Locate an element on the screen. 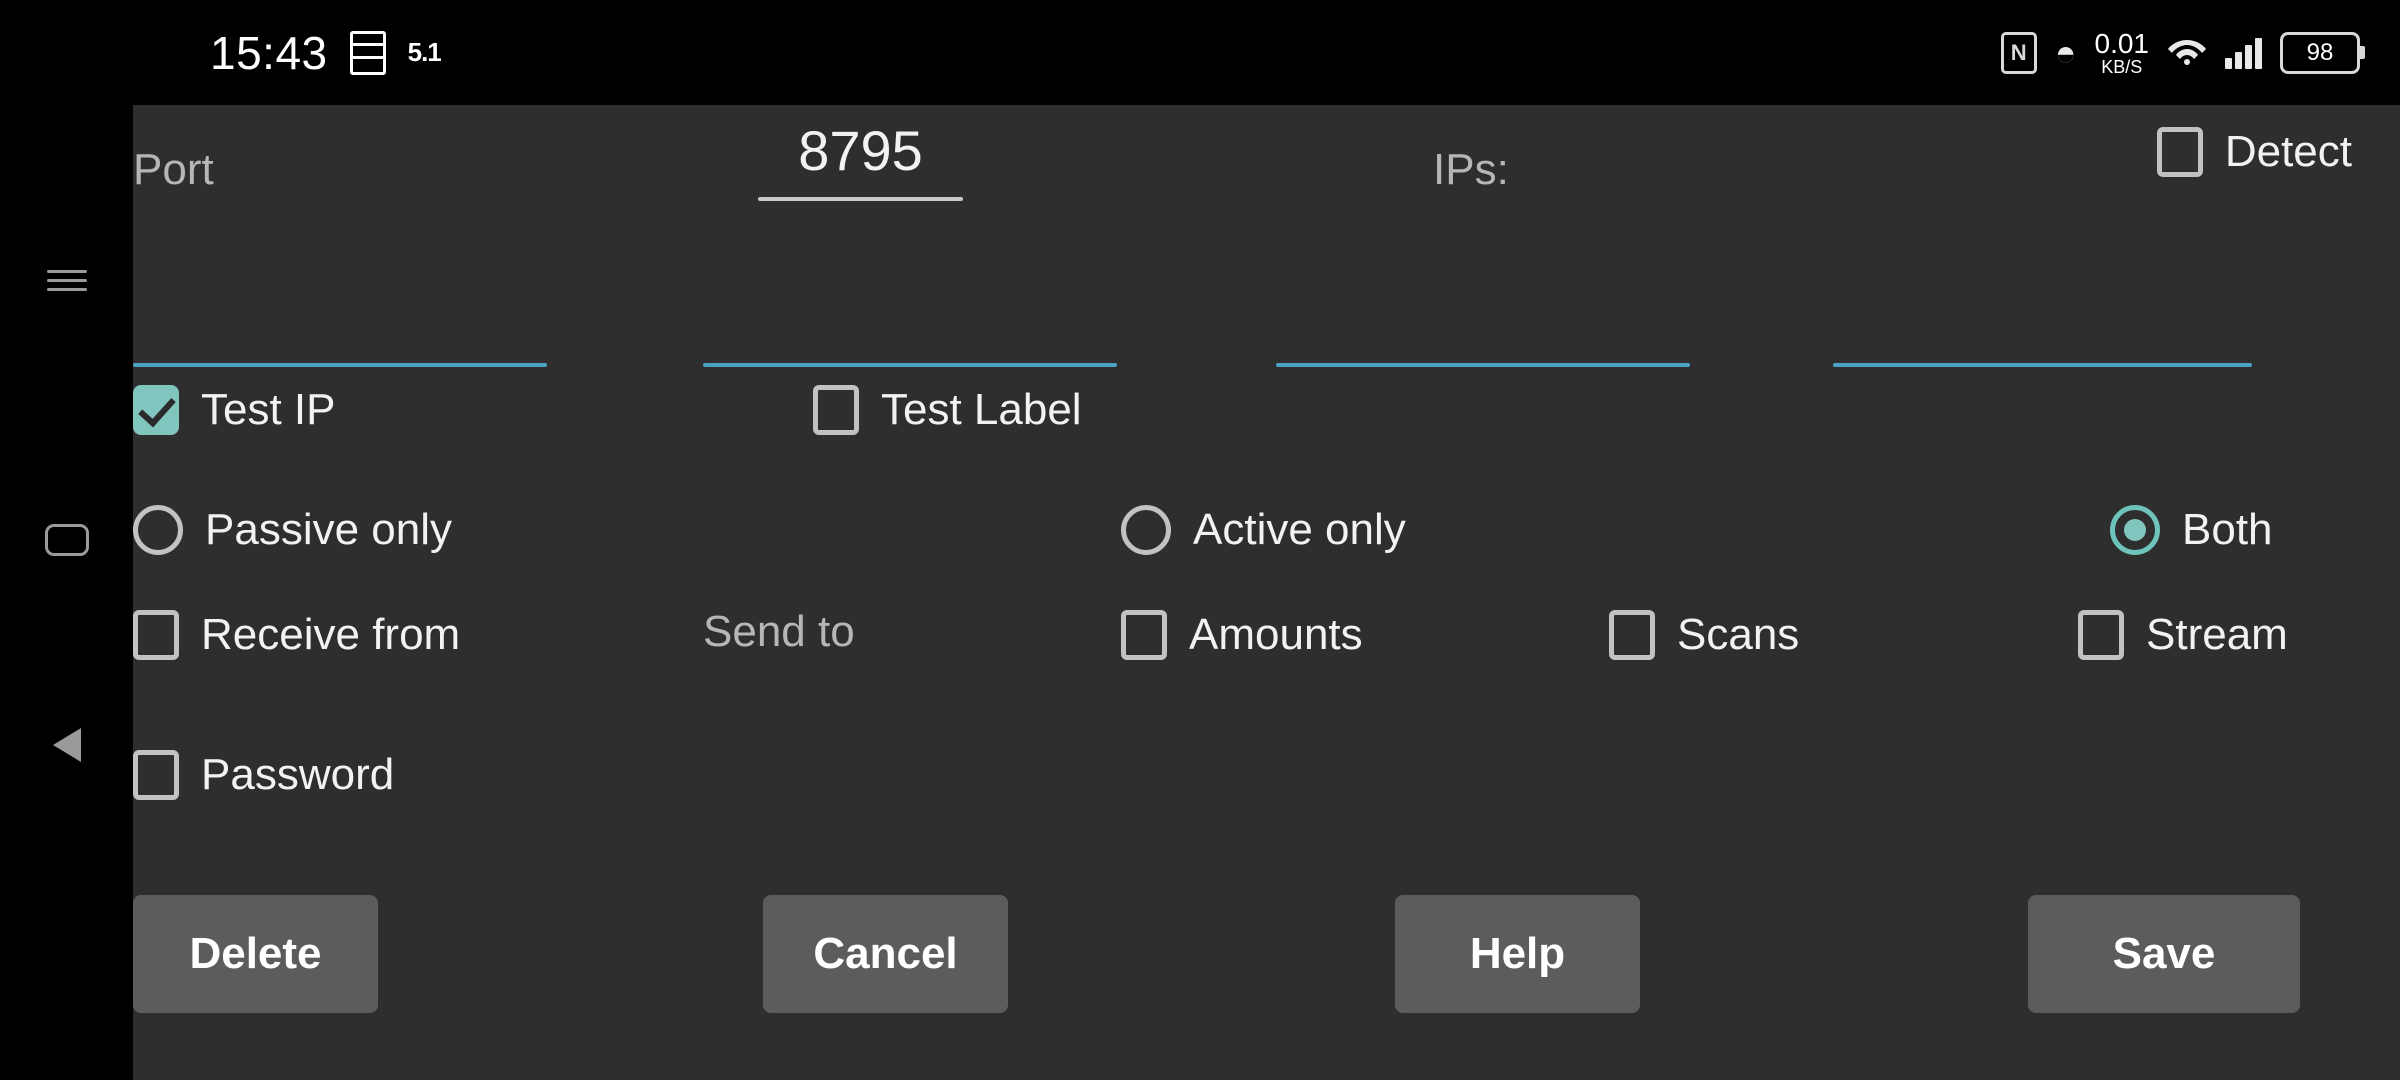 This screenshot has height=1080, width=2400. radio-active-only-label: Active only is located at coordinates (1299, 529).